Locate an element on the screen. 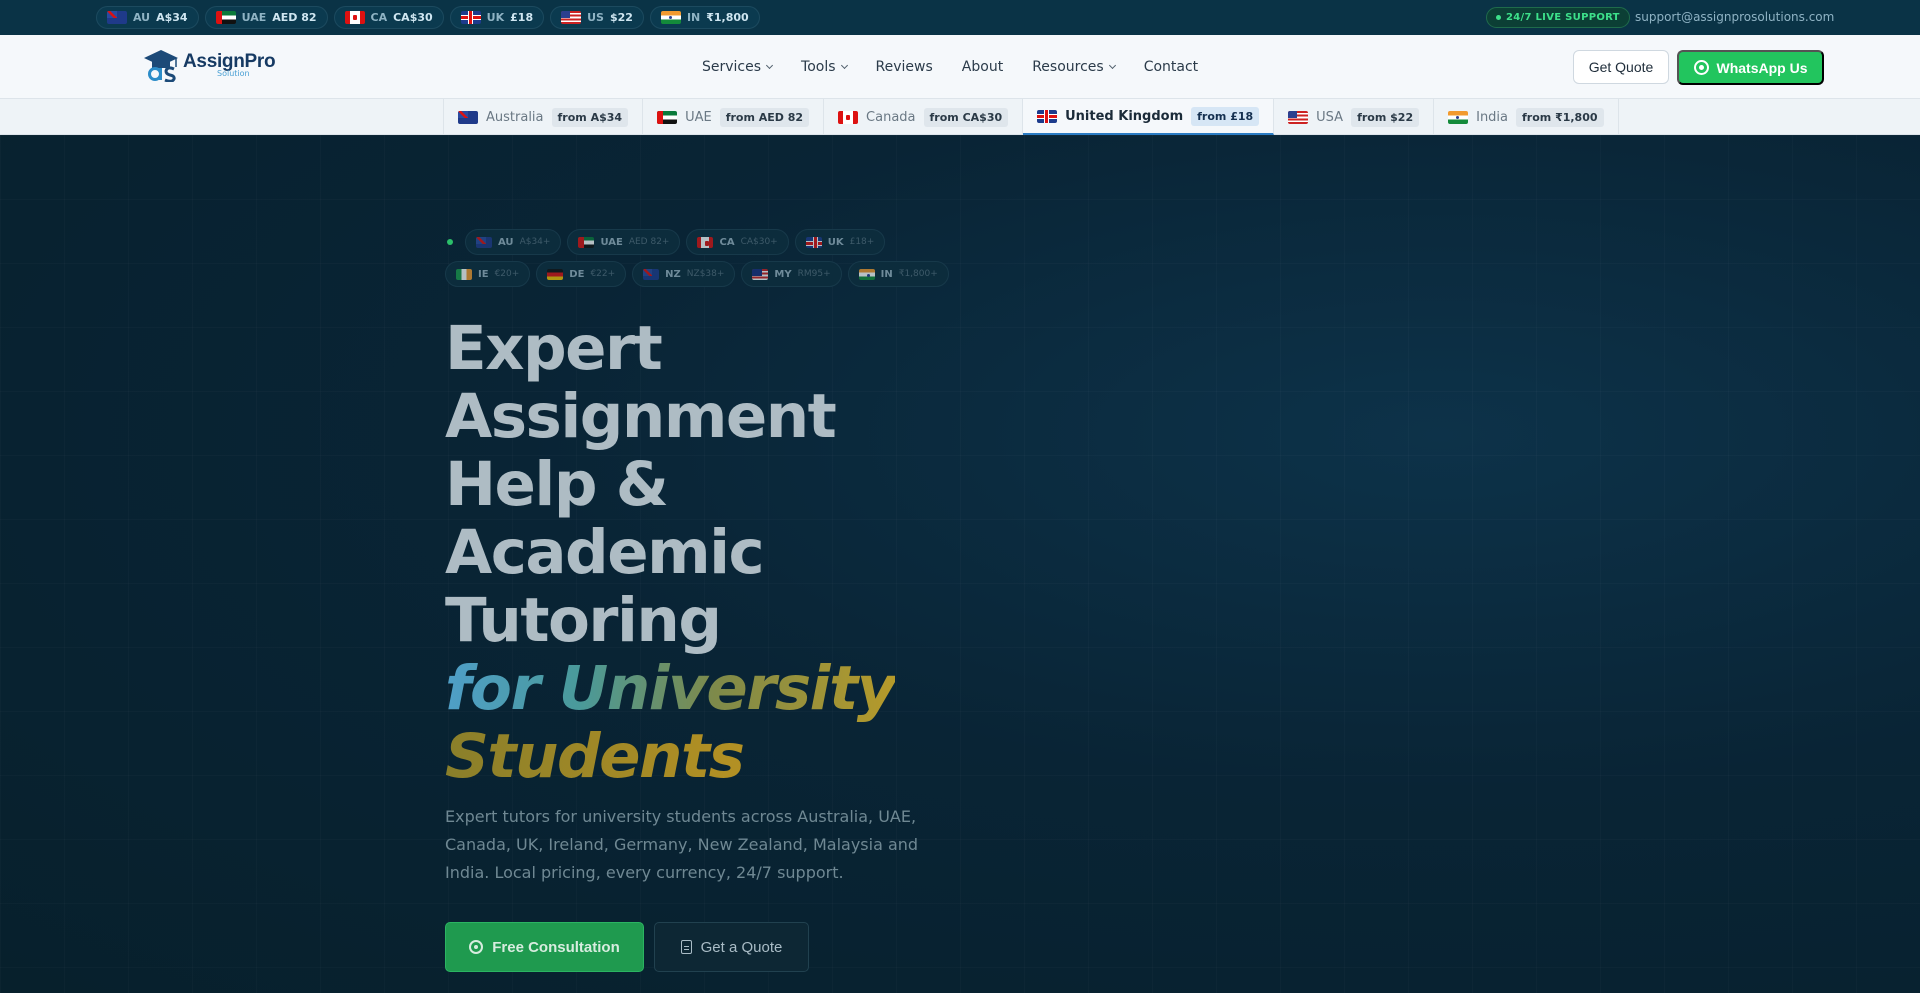 The height and width of the screenshot is (993, 1920). tab-canada: Canada from CA$30 is located at coordinates (924, 117).